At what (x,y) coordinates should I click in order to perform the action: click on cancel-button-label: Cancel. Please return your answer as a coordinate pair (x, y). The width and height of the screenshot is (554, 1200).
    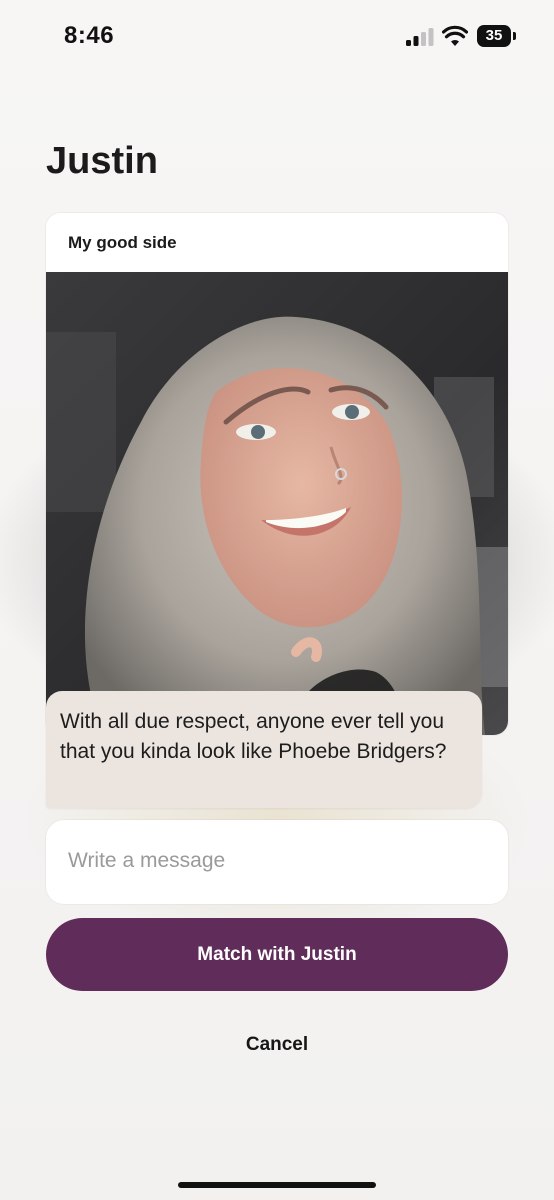
    Looking at the image, I should click on (277, 1044).